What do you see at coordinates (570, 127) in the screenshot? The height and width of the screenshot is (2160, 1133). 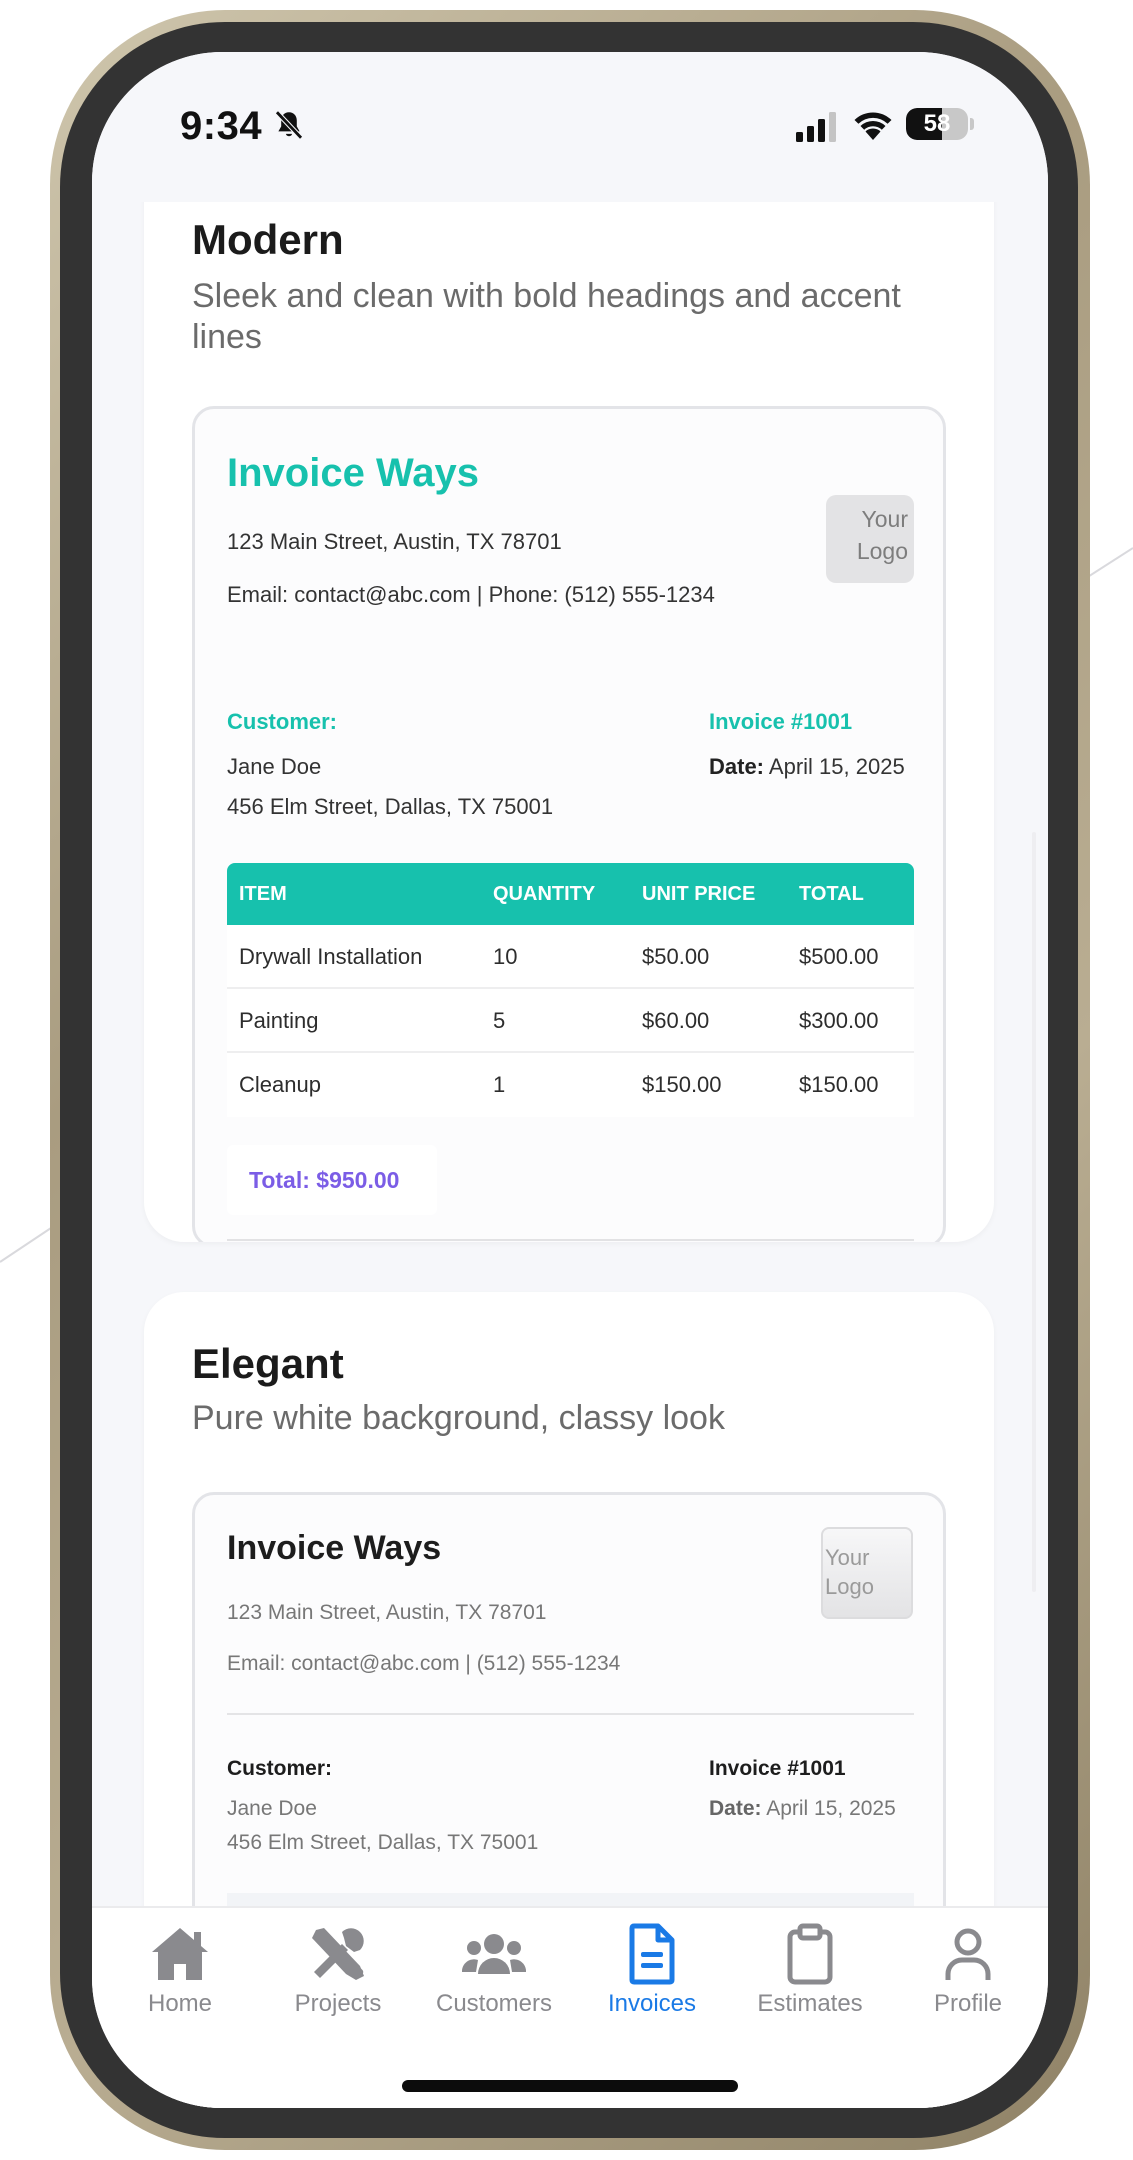 I see `status-bar: 9:34 58` at bounding box center [570, 127].